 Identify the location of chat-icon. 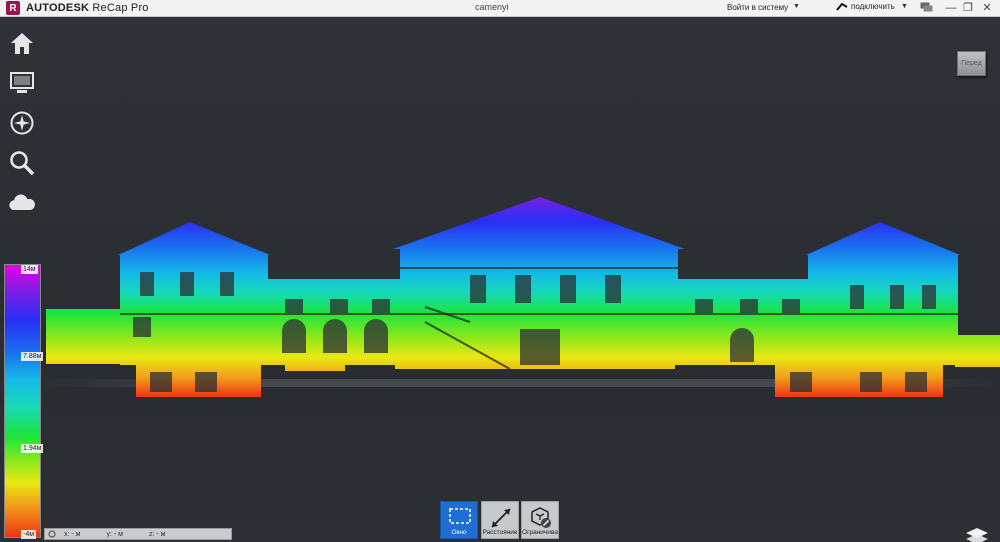
(926, 7).